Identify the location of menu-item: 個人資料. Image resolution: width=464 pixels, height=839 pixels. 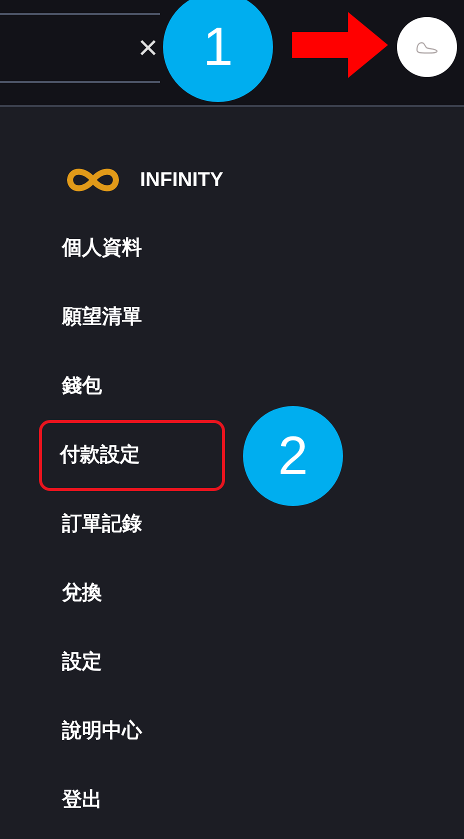
(102, 248).